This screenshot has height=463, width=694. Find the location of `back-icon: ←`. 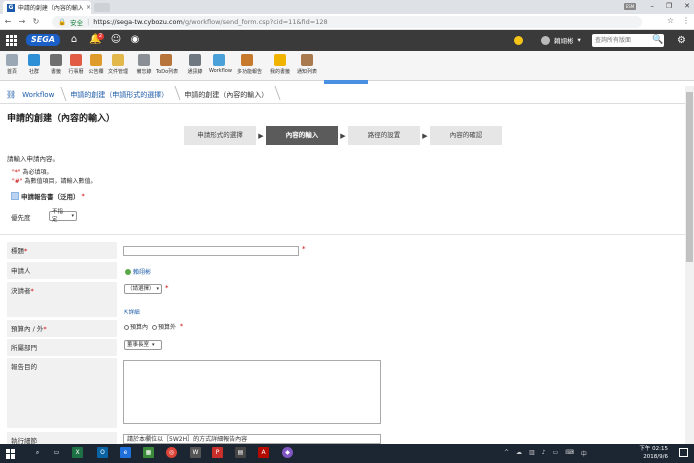

back-icon: ← is located at coordinates (8, 21).